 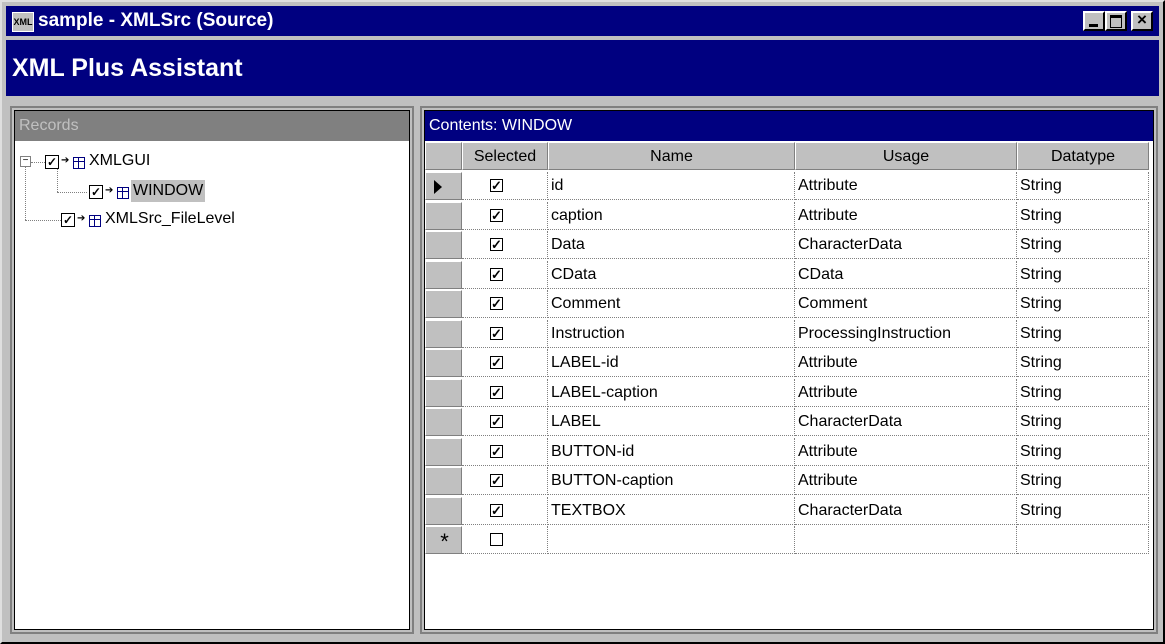 I want to click on name-cell: BUTTON-caption, so click(x=671, y=481).